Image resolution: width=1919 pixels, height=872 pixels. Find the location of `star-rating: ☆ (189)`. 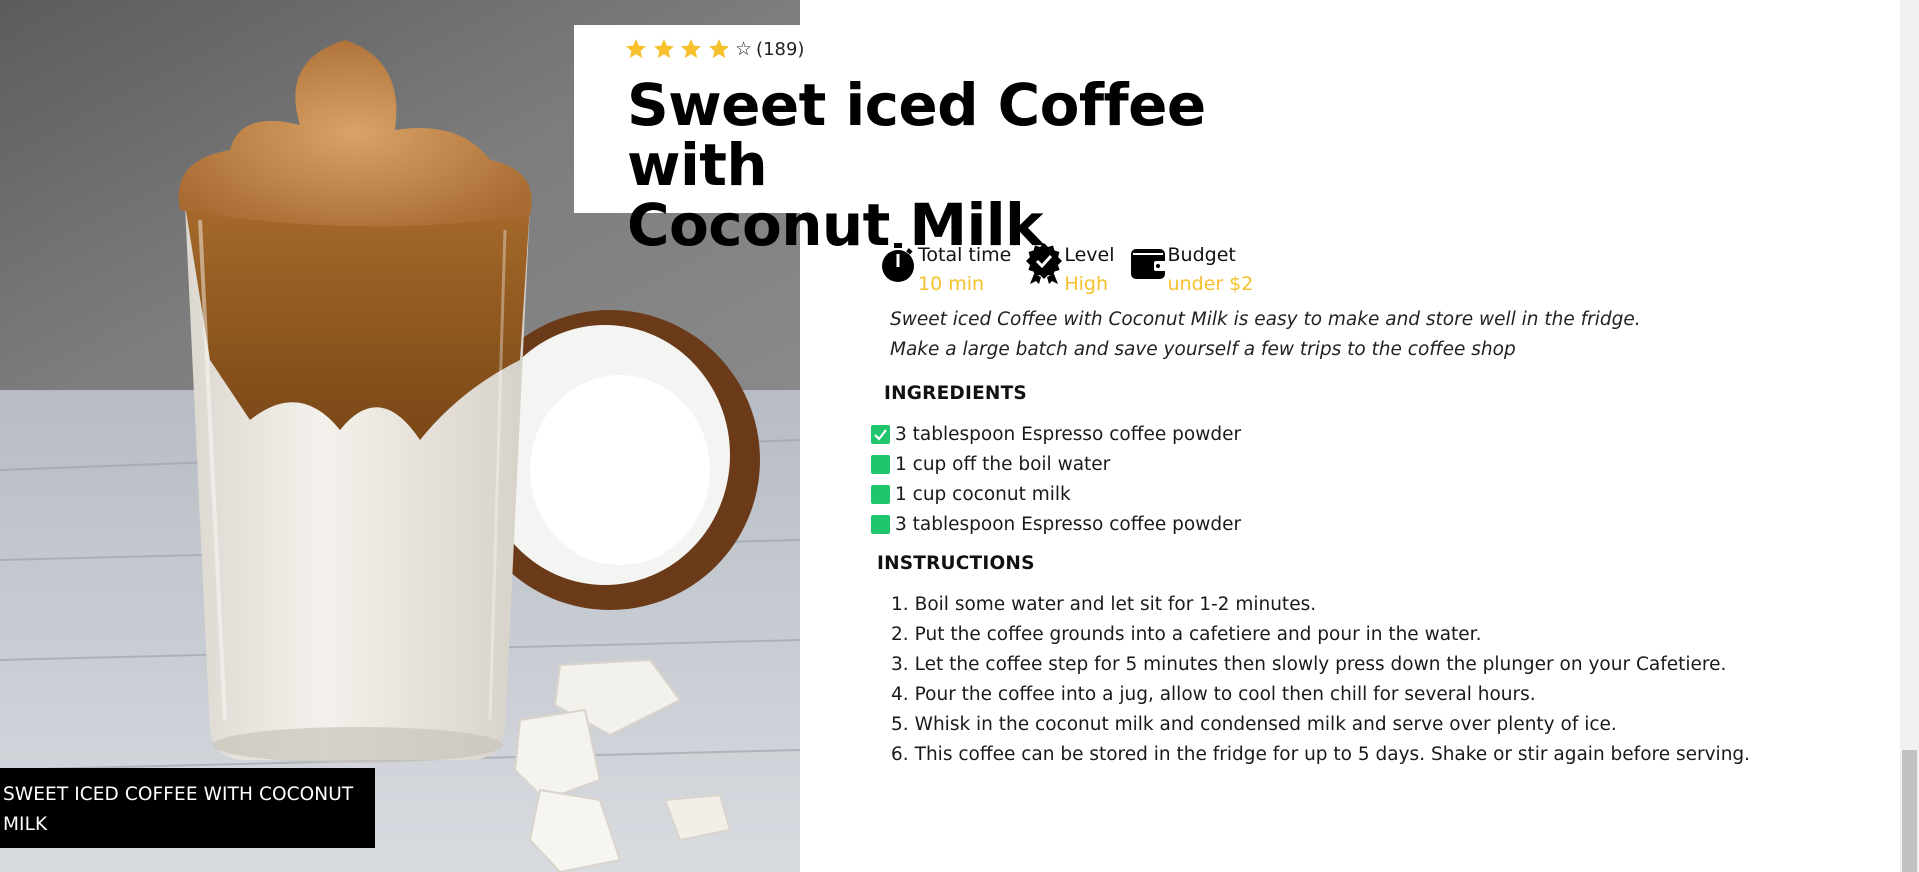

star-rating: ☆ (189) is located at coordinates (714, 49).